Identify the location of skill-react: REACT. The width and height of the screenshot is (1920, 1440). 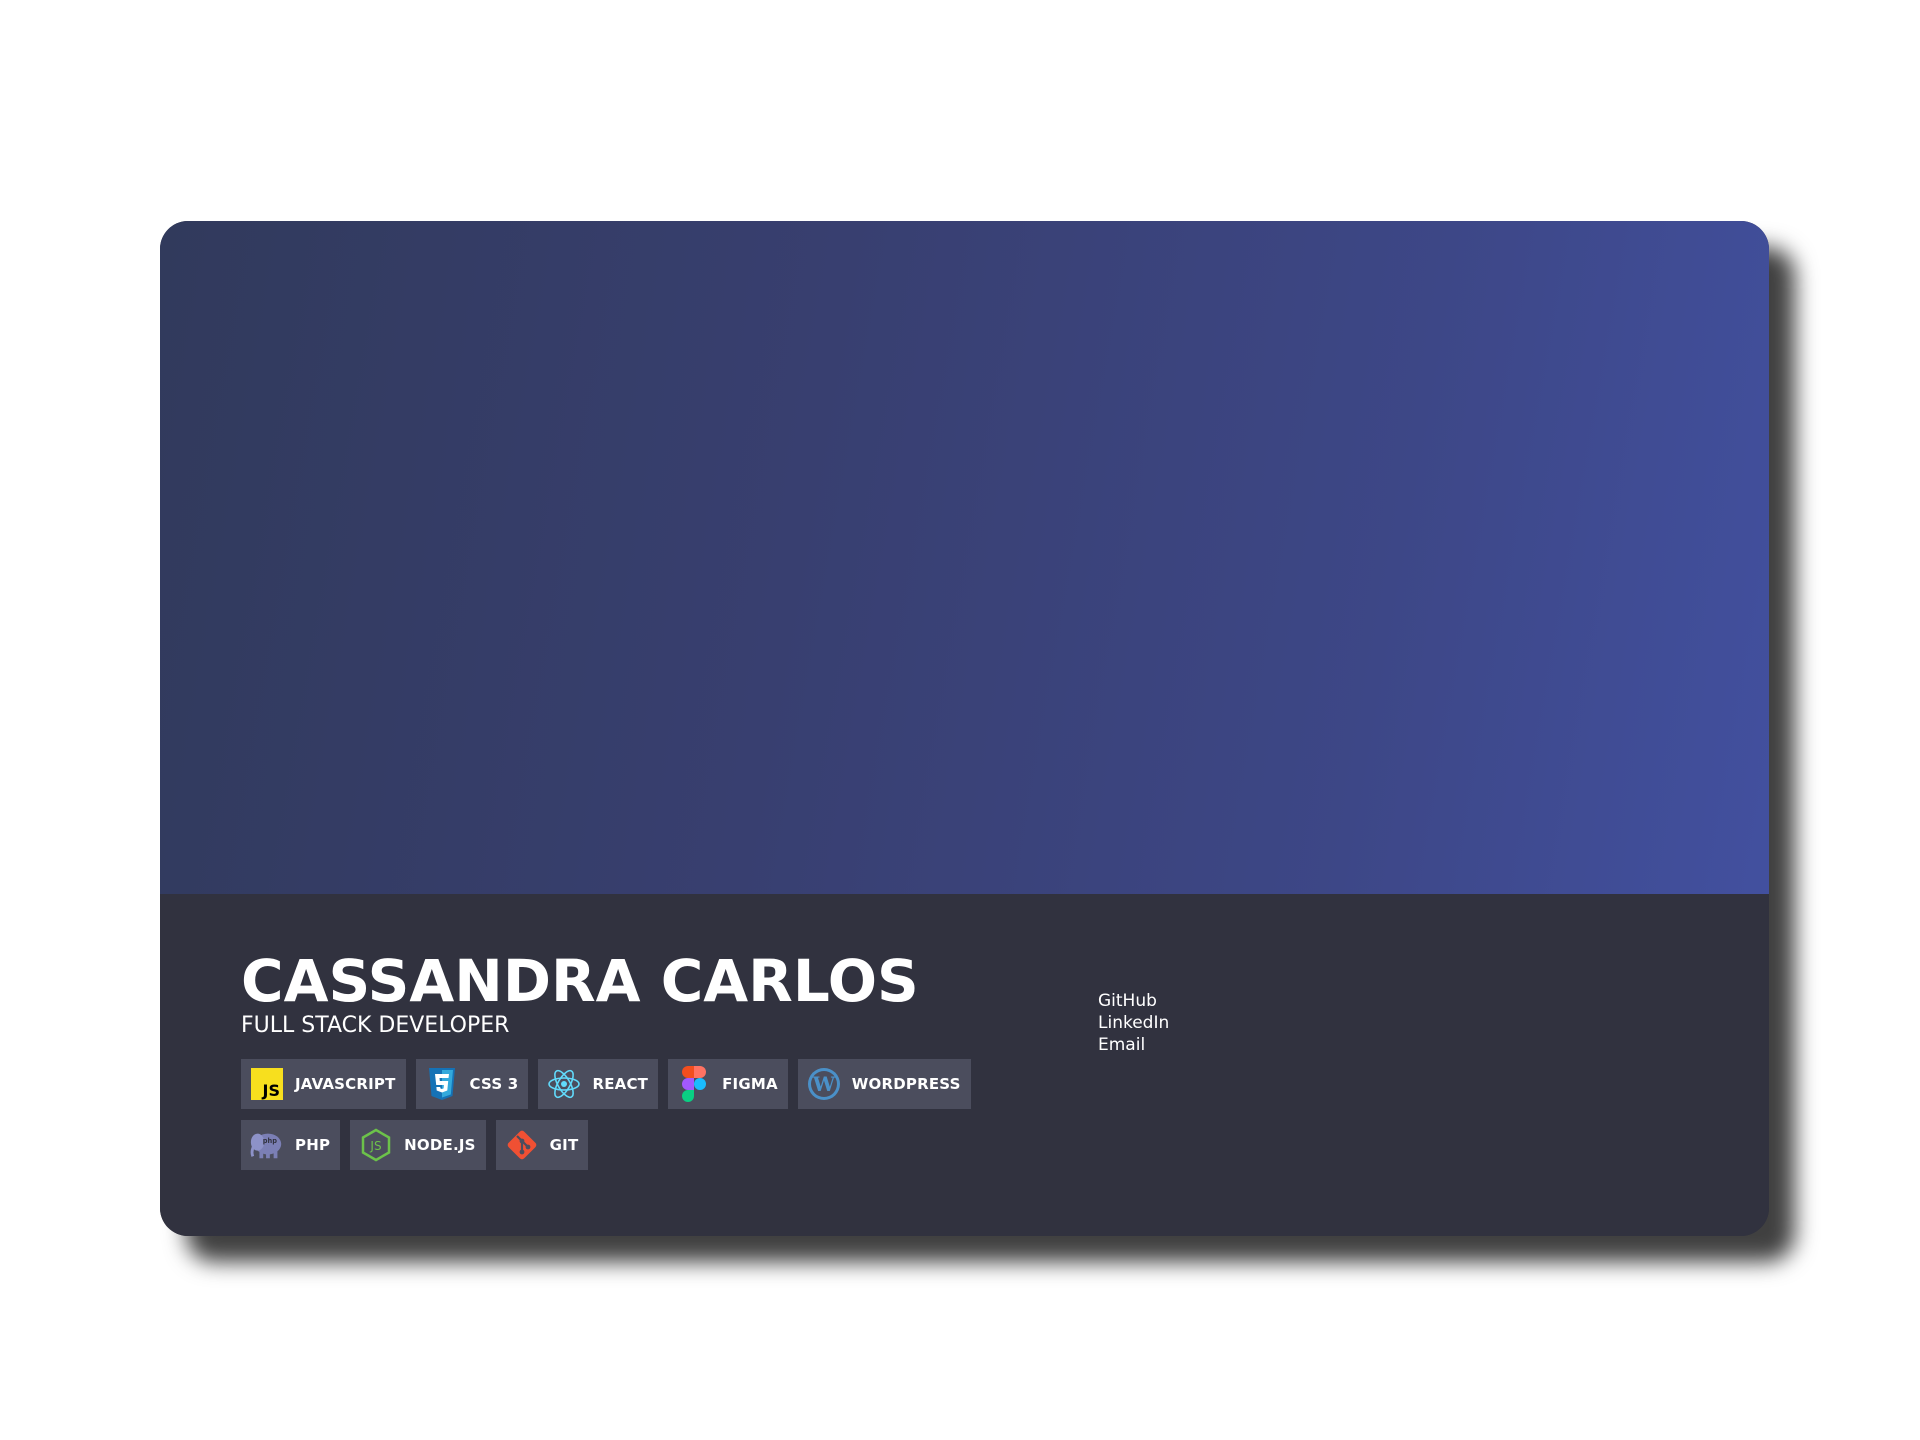
(598, 1084).